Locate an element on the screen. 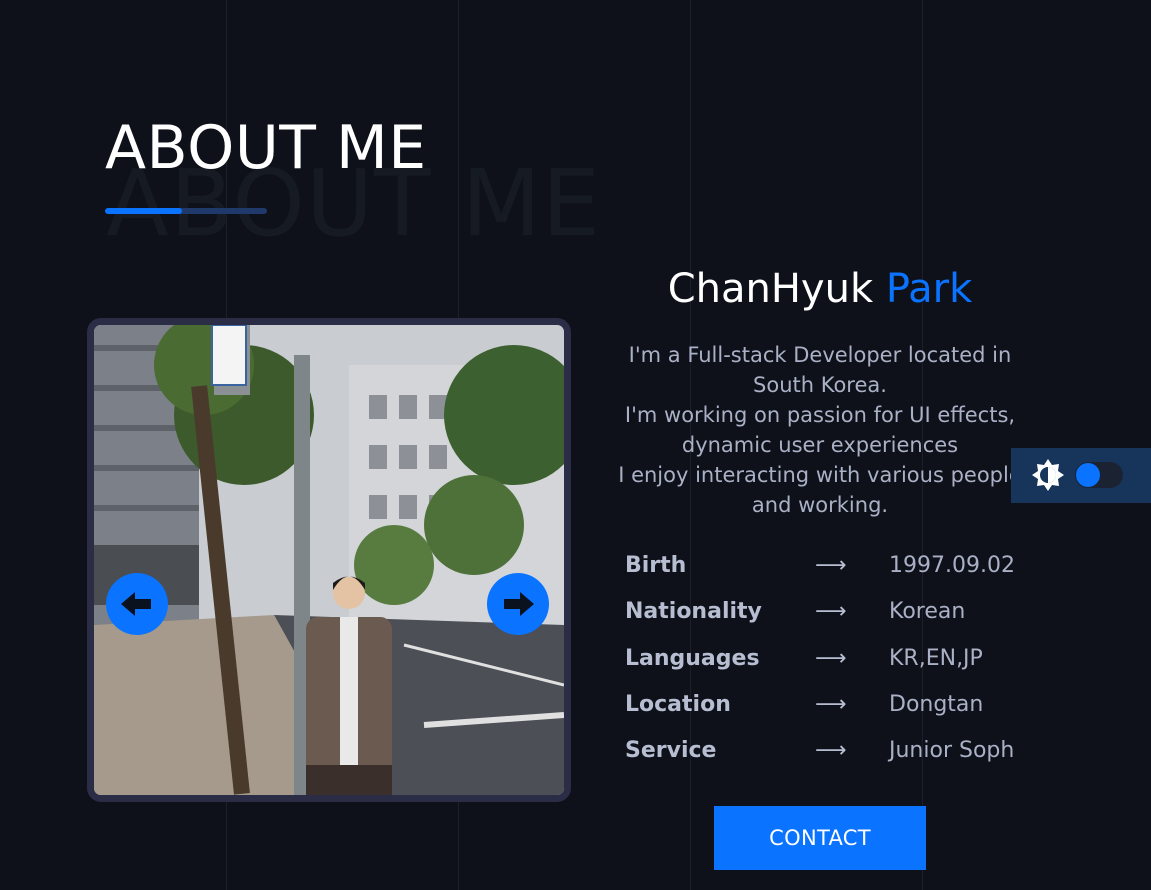  title-underline is located at coordinates (186, 211).